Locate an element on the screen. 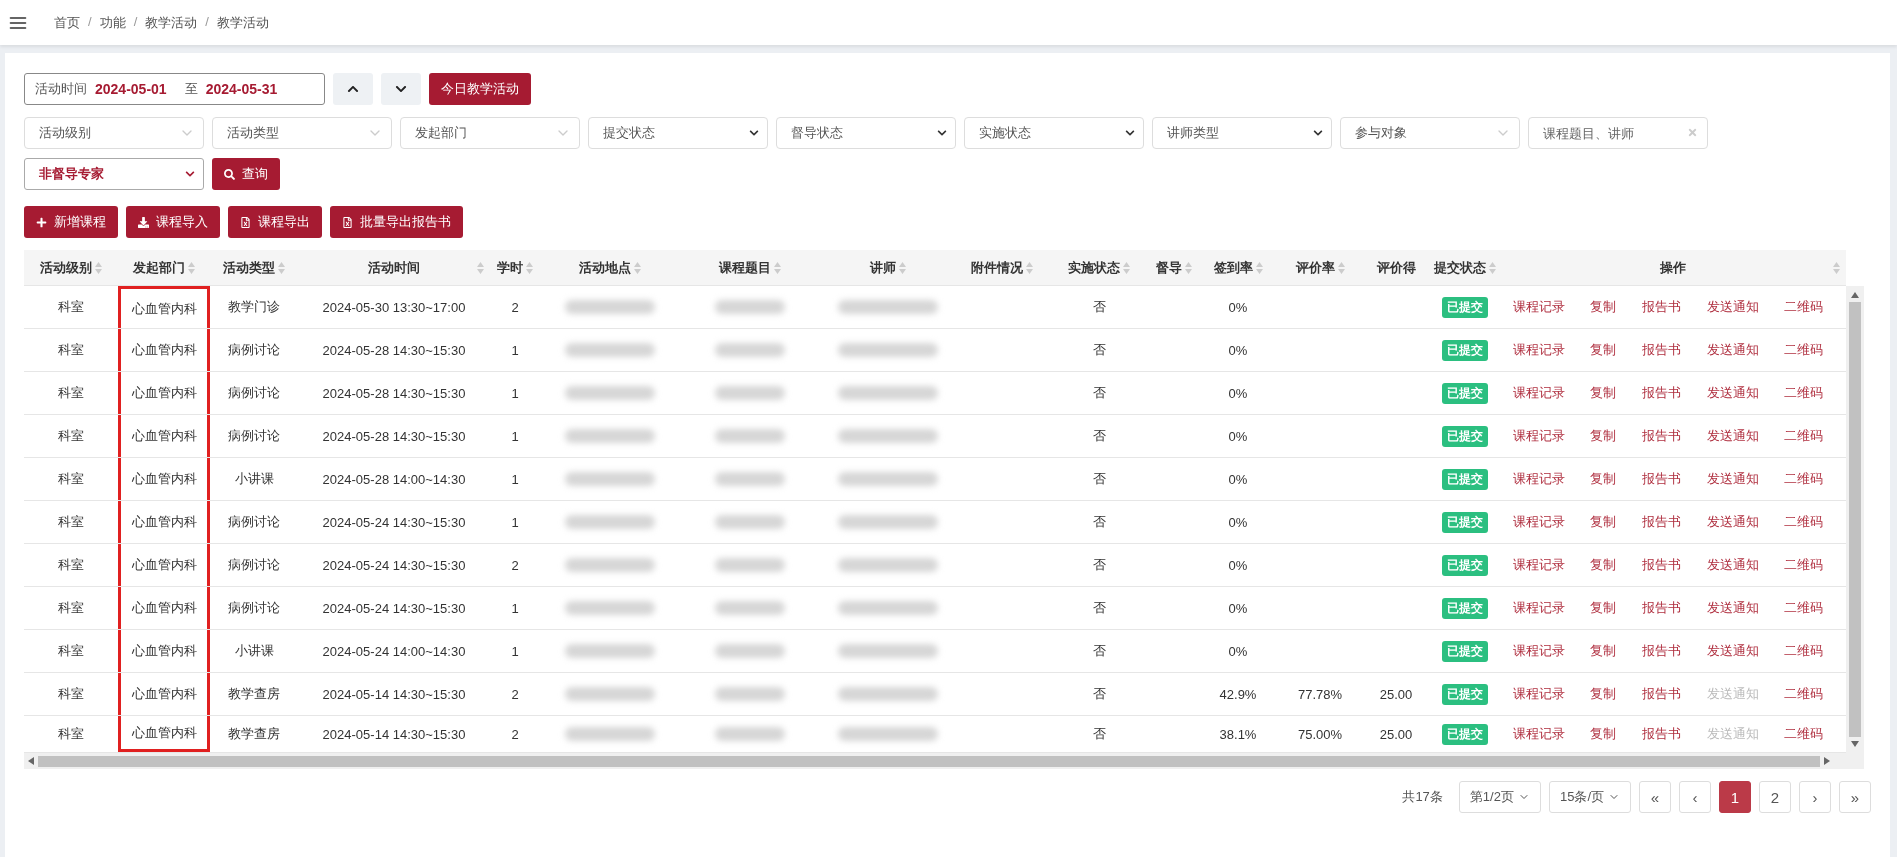  filter-select: 讲师类型 is located at coordinates (1242, 133).